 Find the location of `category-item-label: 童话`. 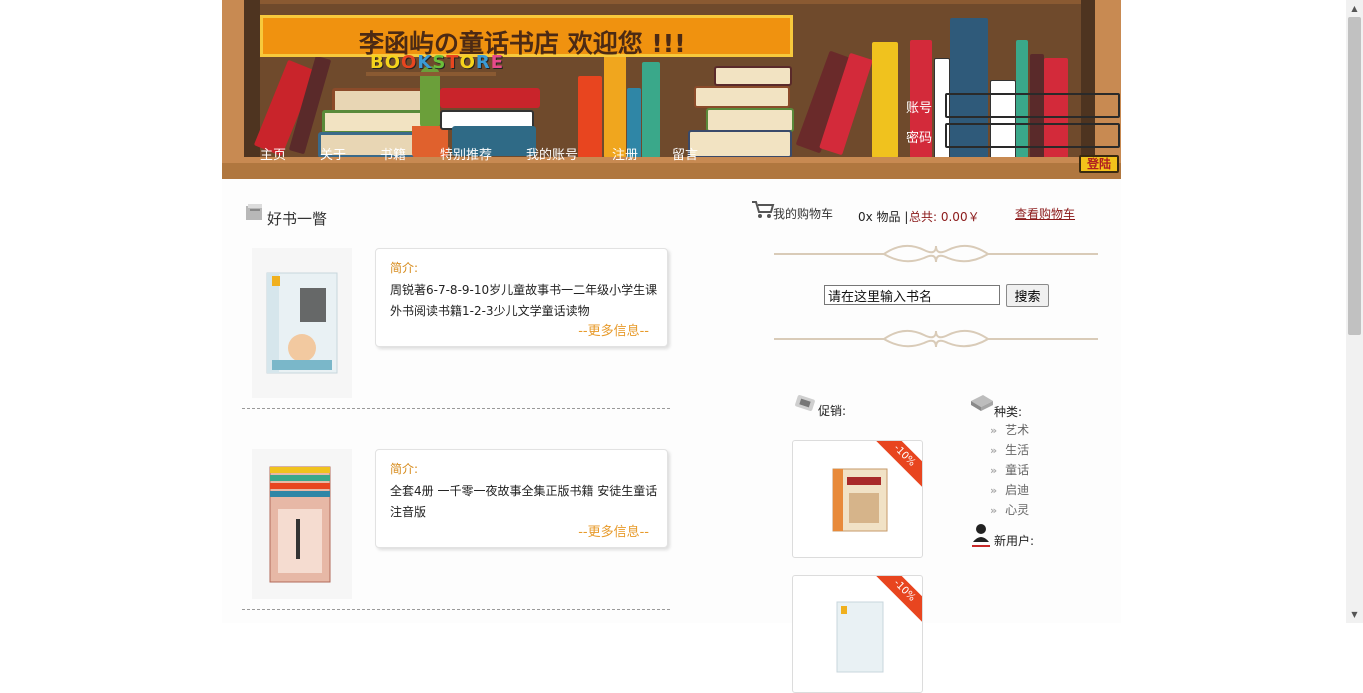

category-item-label: 童话 is located at coordinates (1017, 470).